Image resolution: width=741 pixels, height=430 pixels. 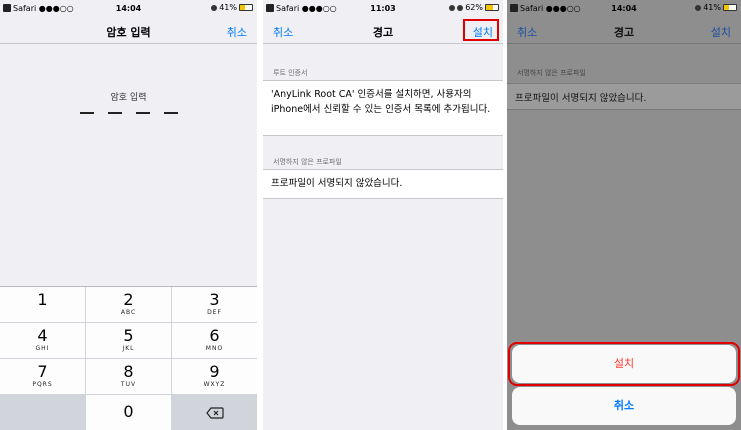 I want to click on key-5: 5 JKL, so click(x=128, y=340).